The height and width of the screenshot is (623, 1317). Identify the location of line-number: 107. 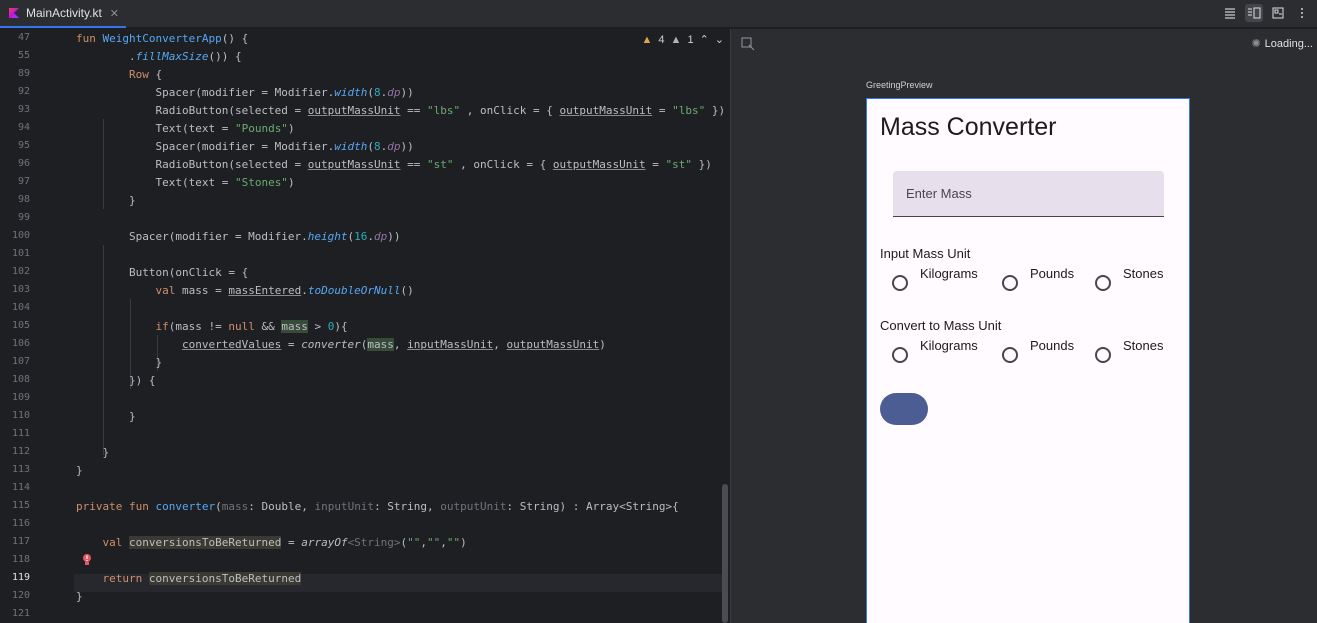
(20, 361).